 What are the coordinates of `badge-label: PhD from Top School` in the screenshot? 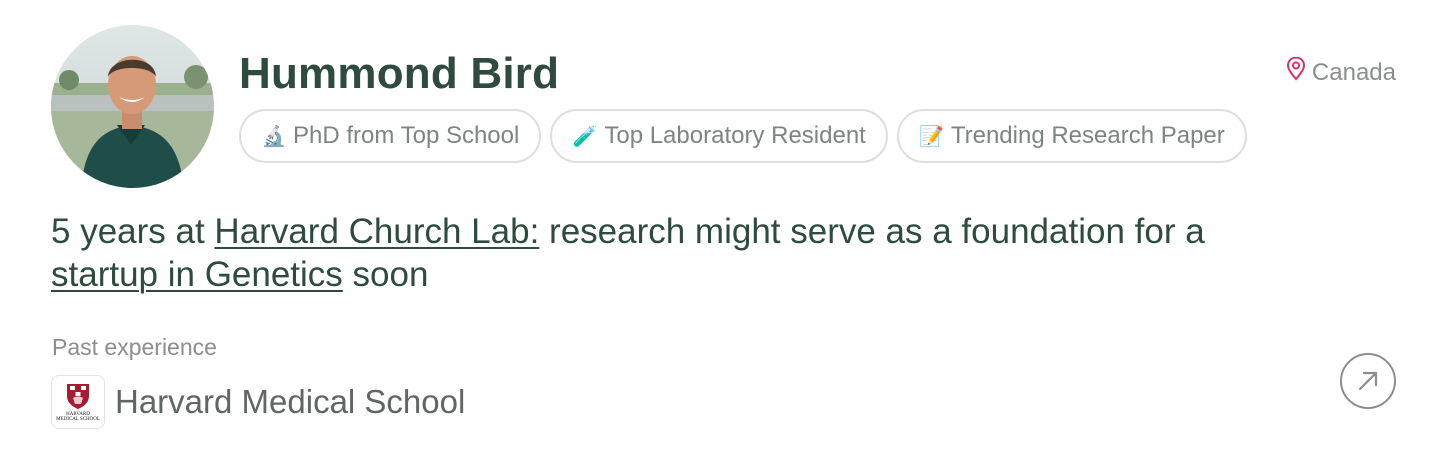 It's located at (406, 135).